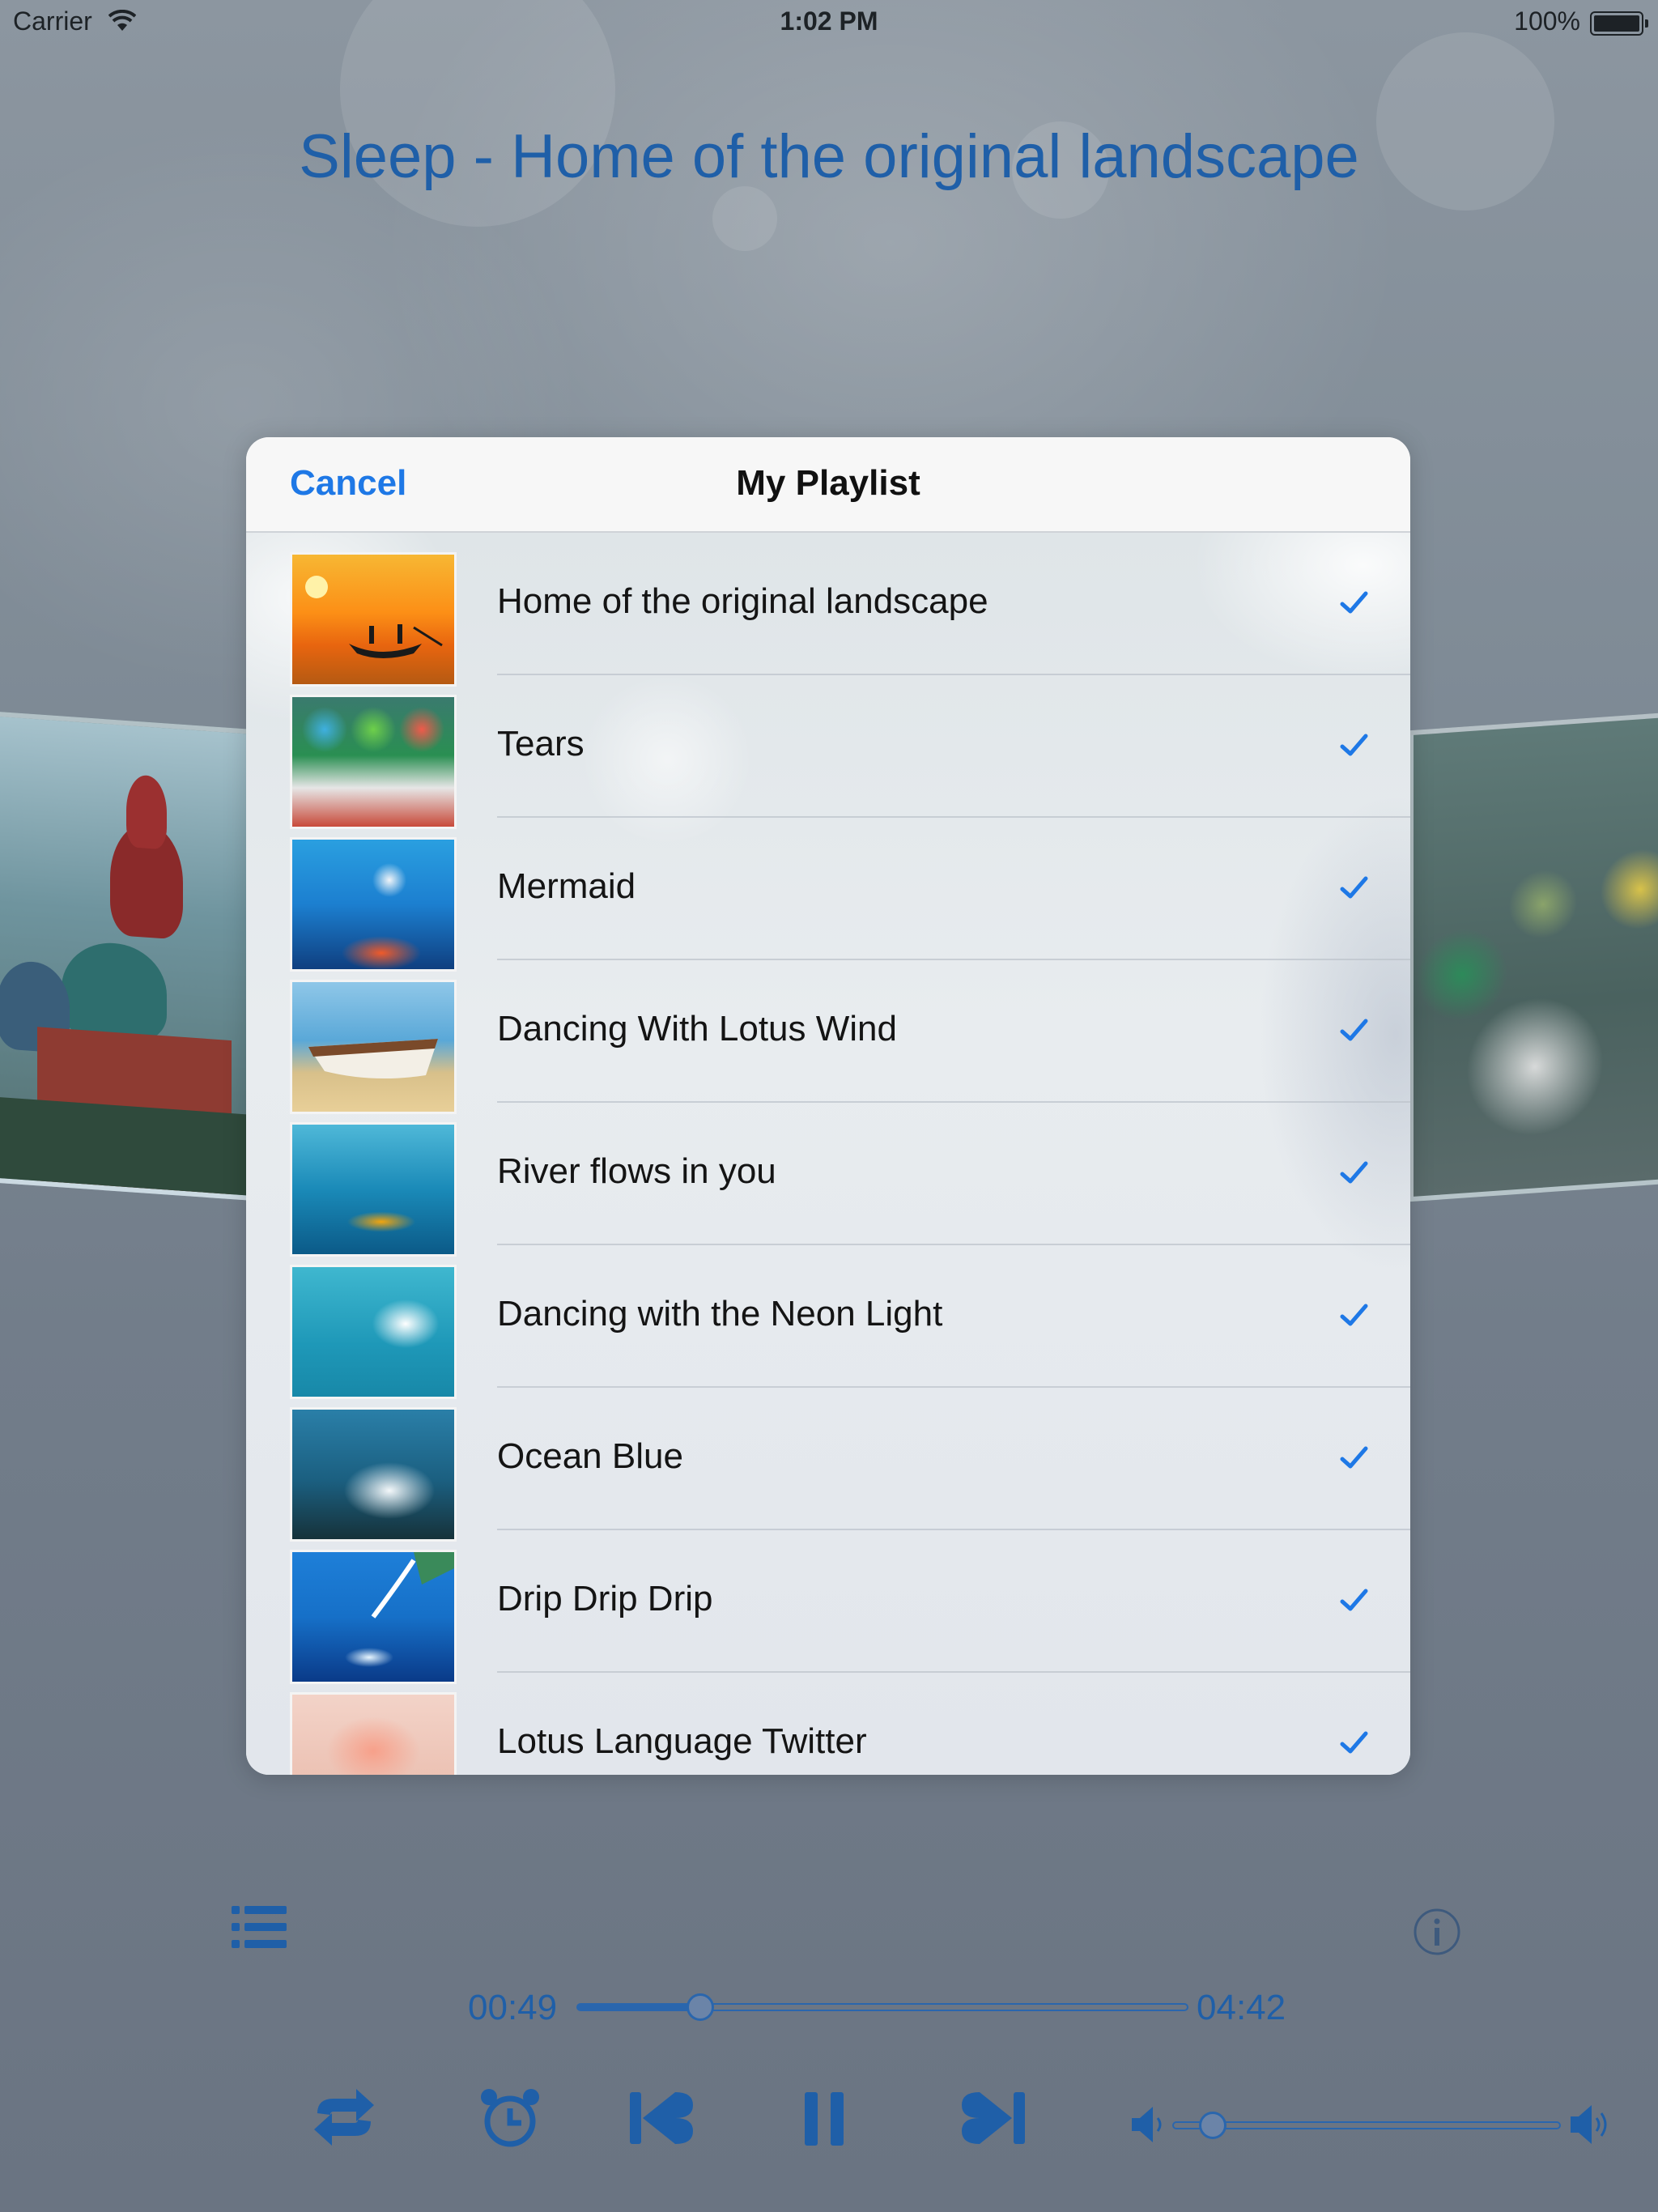 This screenshot has height=2212, width=1658. Describe the element at coordinates (541, 744) in the screenshot. I see `track-title: Tears` at that location.